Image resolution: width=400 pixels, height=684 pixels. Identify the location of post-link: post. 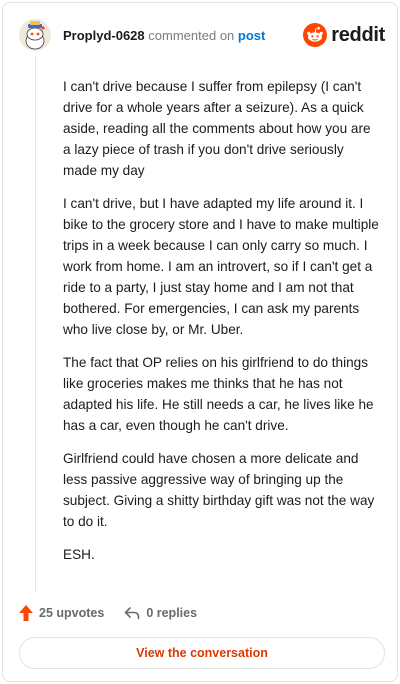
(251, 35).